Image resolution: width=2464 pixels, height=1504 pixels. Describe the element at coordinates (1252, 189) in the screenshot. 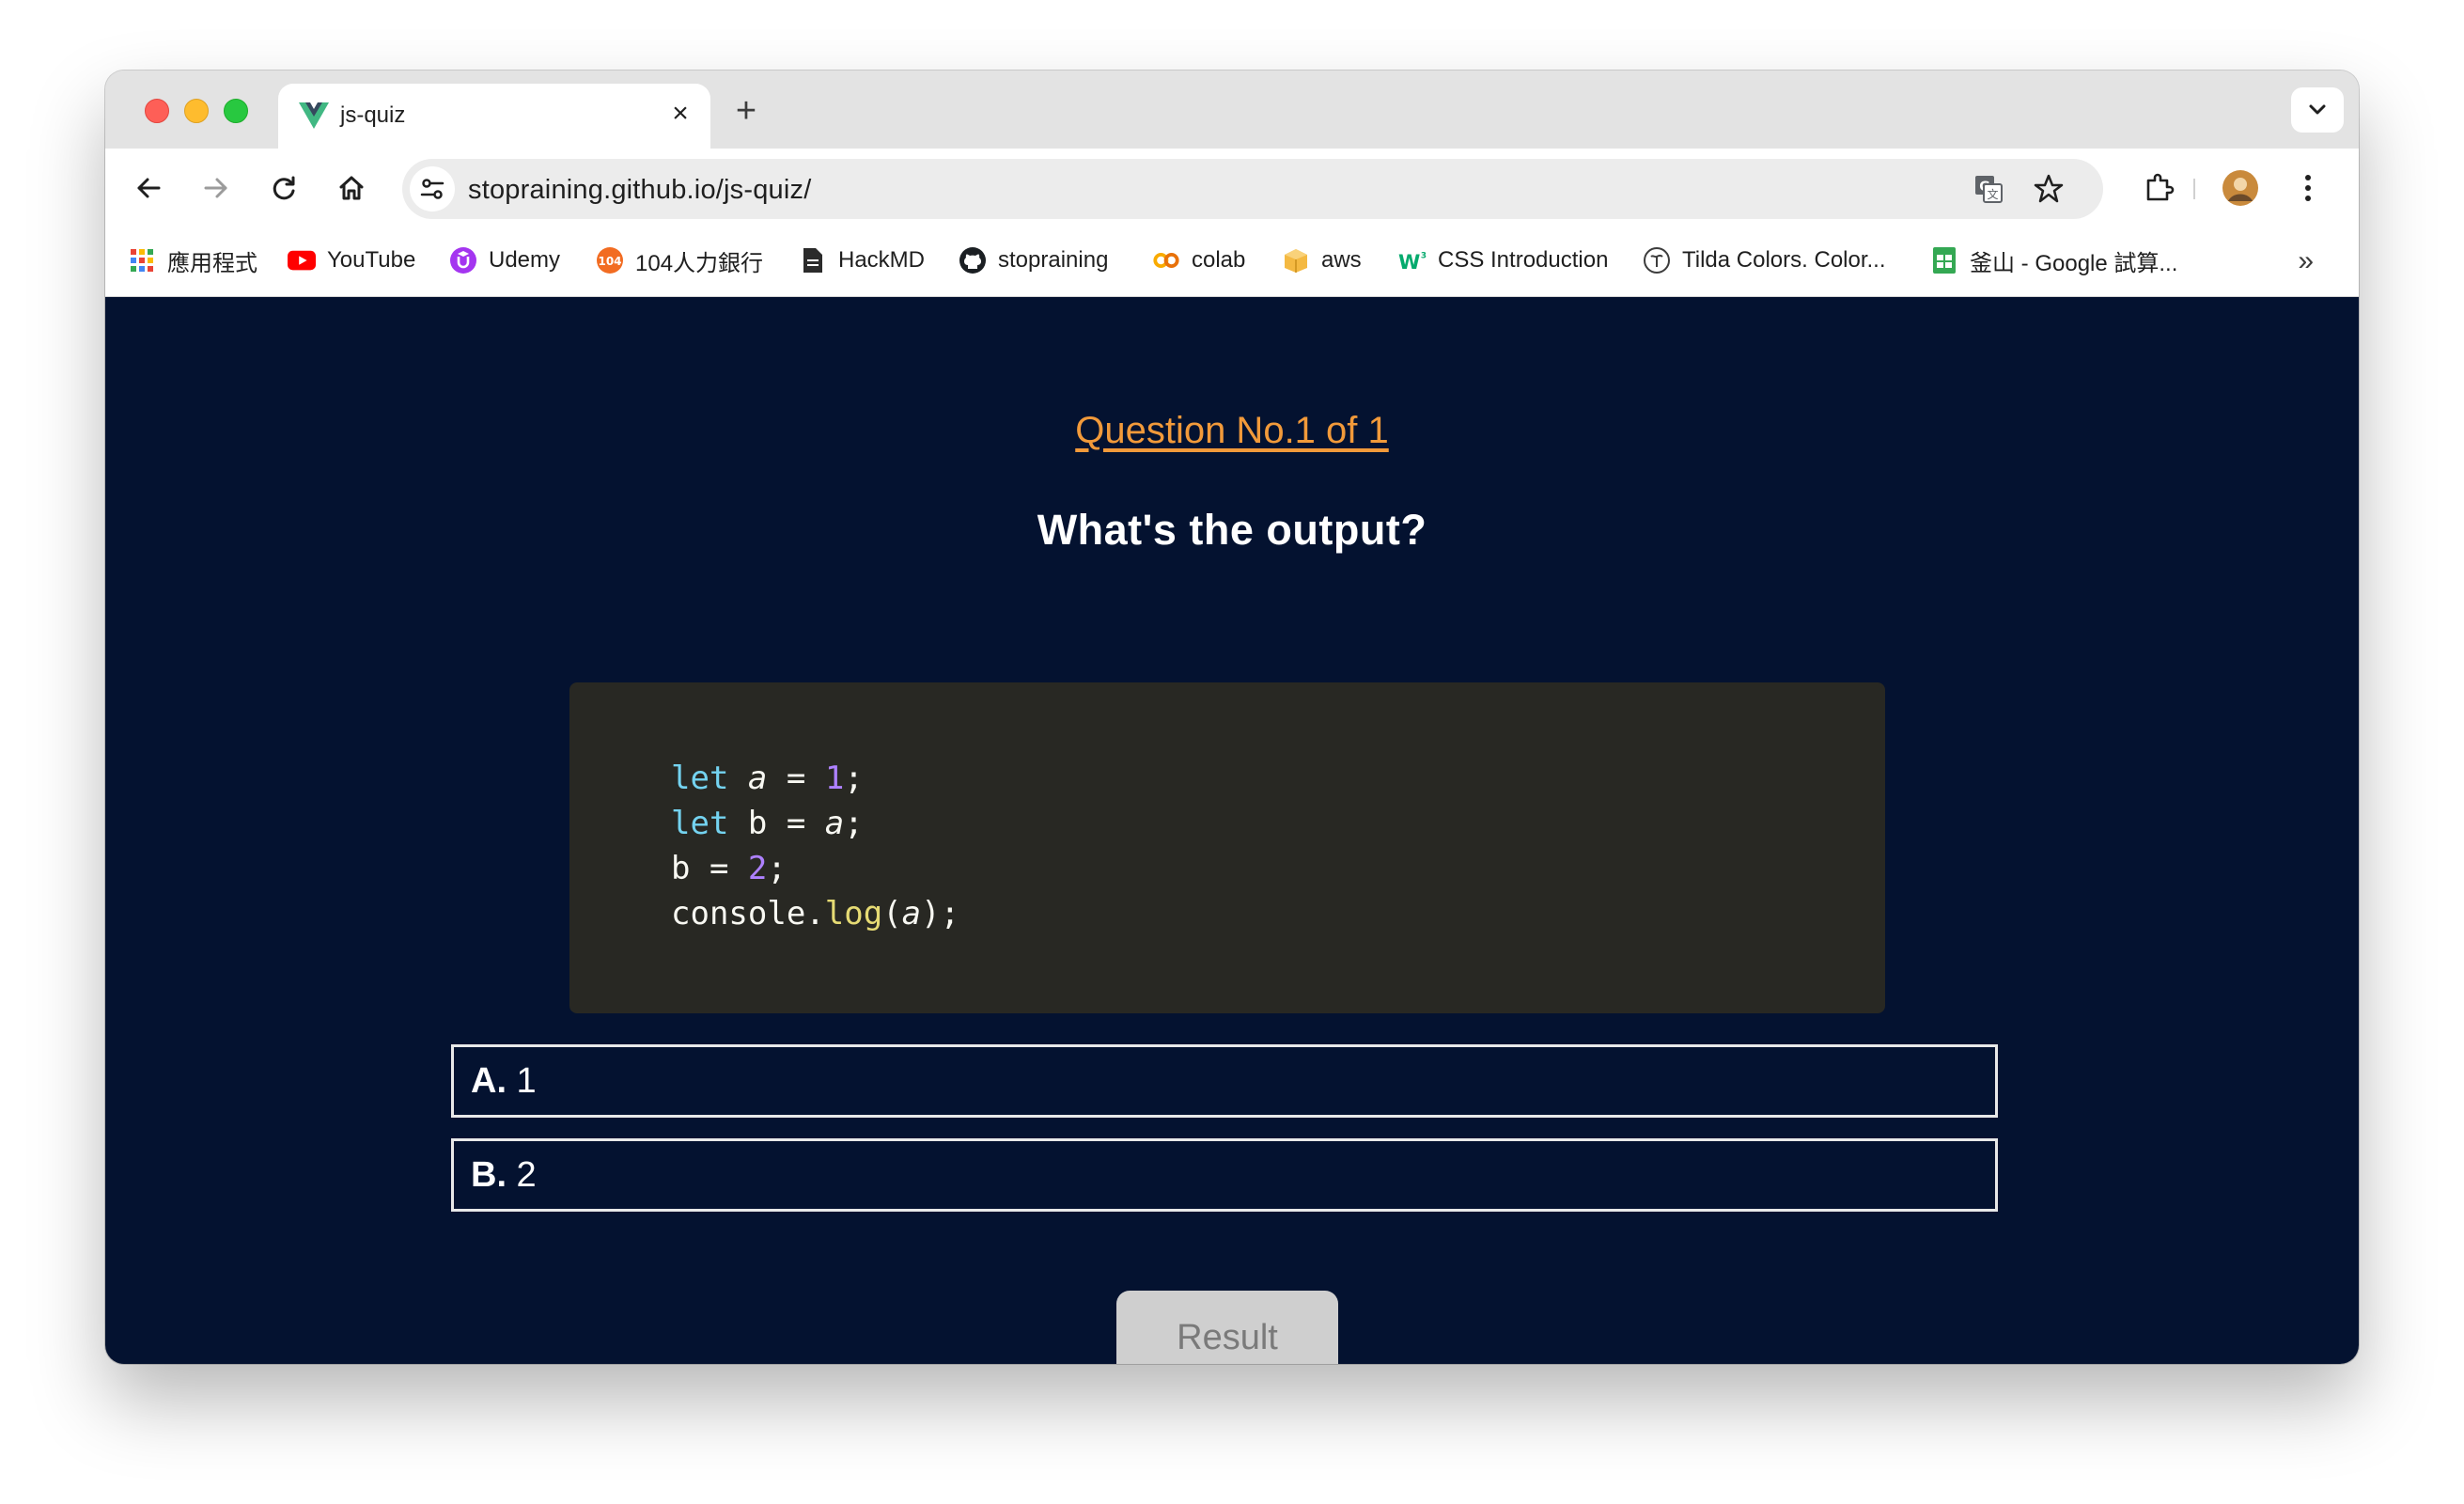

I see `address-bar: stopraining.github.io/js-quiz/ G 文` at that location.